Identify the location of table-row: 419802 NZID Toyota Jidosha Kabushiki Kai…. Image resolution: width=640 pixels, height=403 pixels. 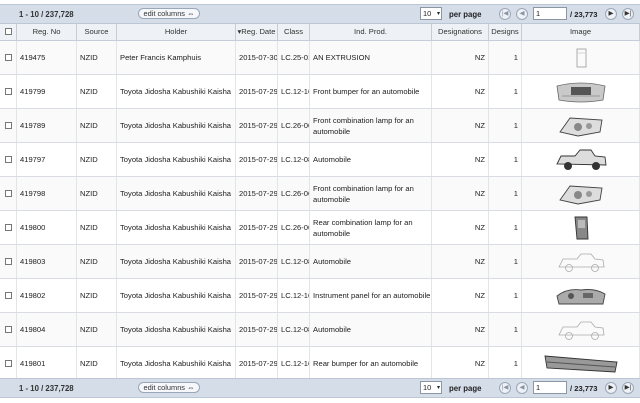
(320, 296).